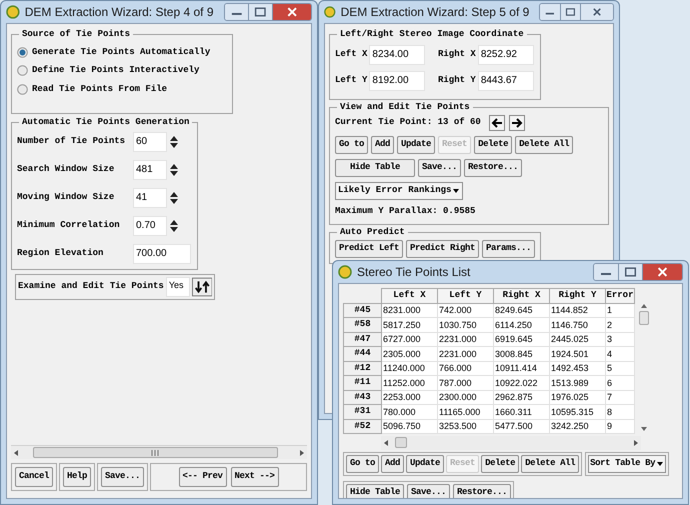  I want to click on table-cell: 10911.414, so click(522, 368).